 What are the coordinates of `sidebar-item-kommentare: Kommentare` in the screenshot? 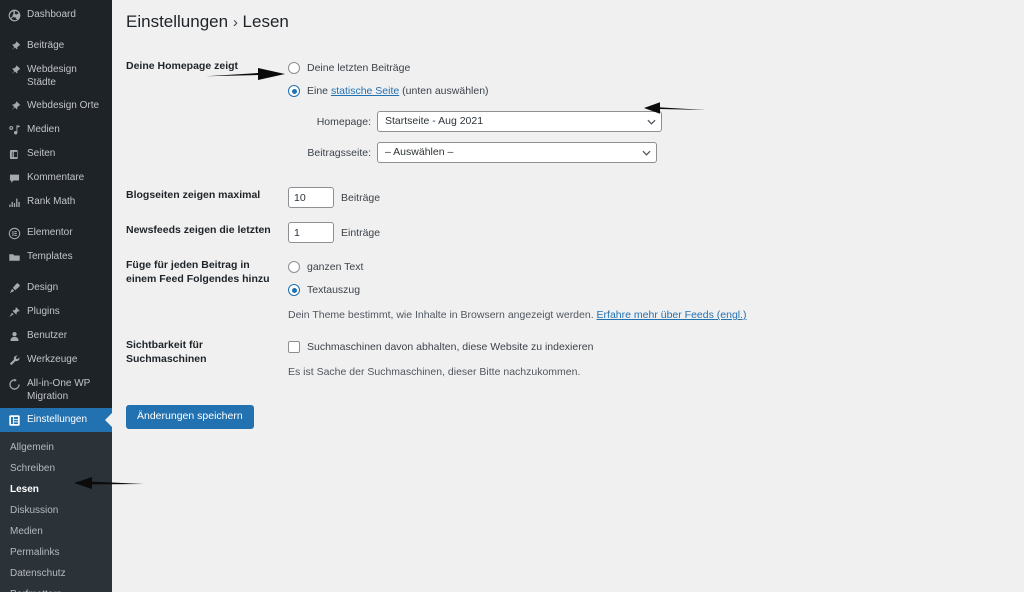 It's located at (56, 178).